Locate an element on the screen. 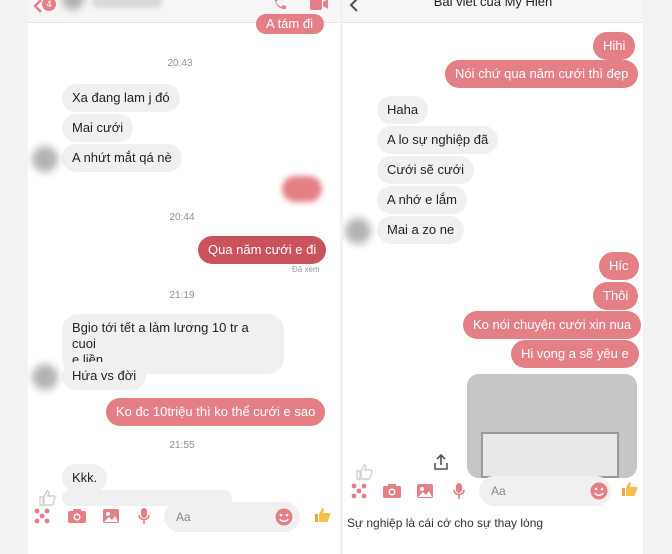 The height and width of the screenshot is (554, 672). message-incoming: A nhứt mắt qá nè is located at coordinates (122, 158).